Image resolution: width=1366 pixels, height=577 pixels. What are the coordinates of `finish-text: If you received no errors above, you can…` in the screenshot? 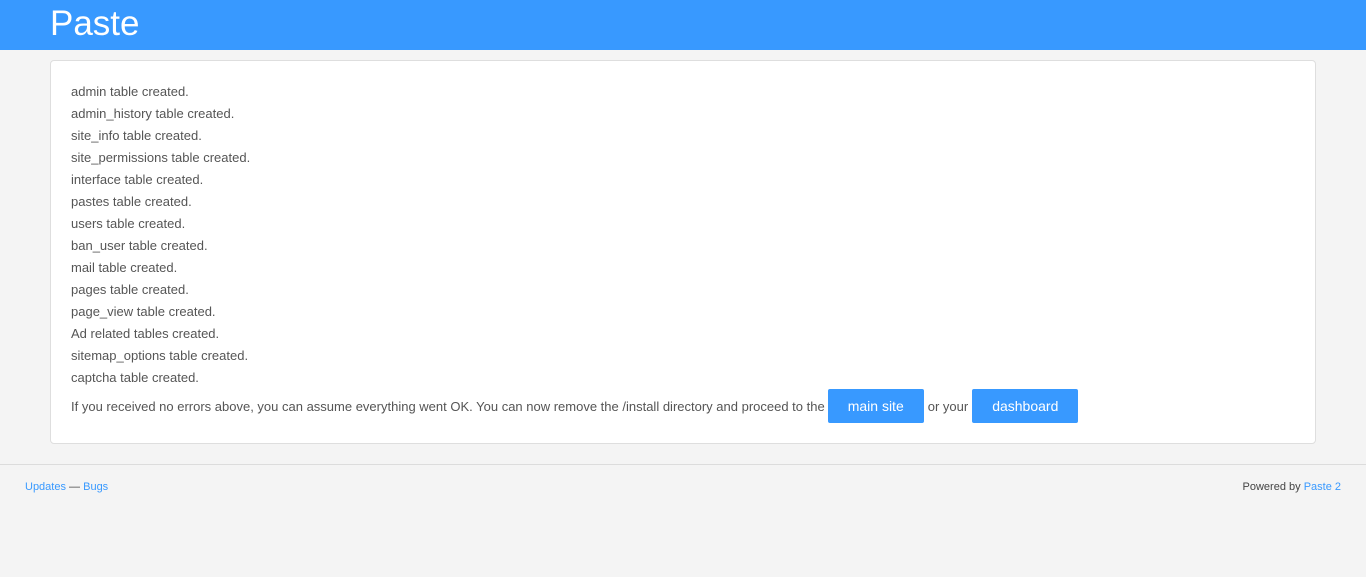 It's located at (448, 406).